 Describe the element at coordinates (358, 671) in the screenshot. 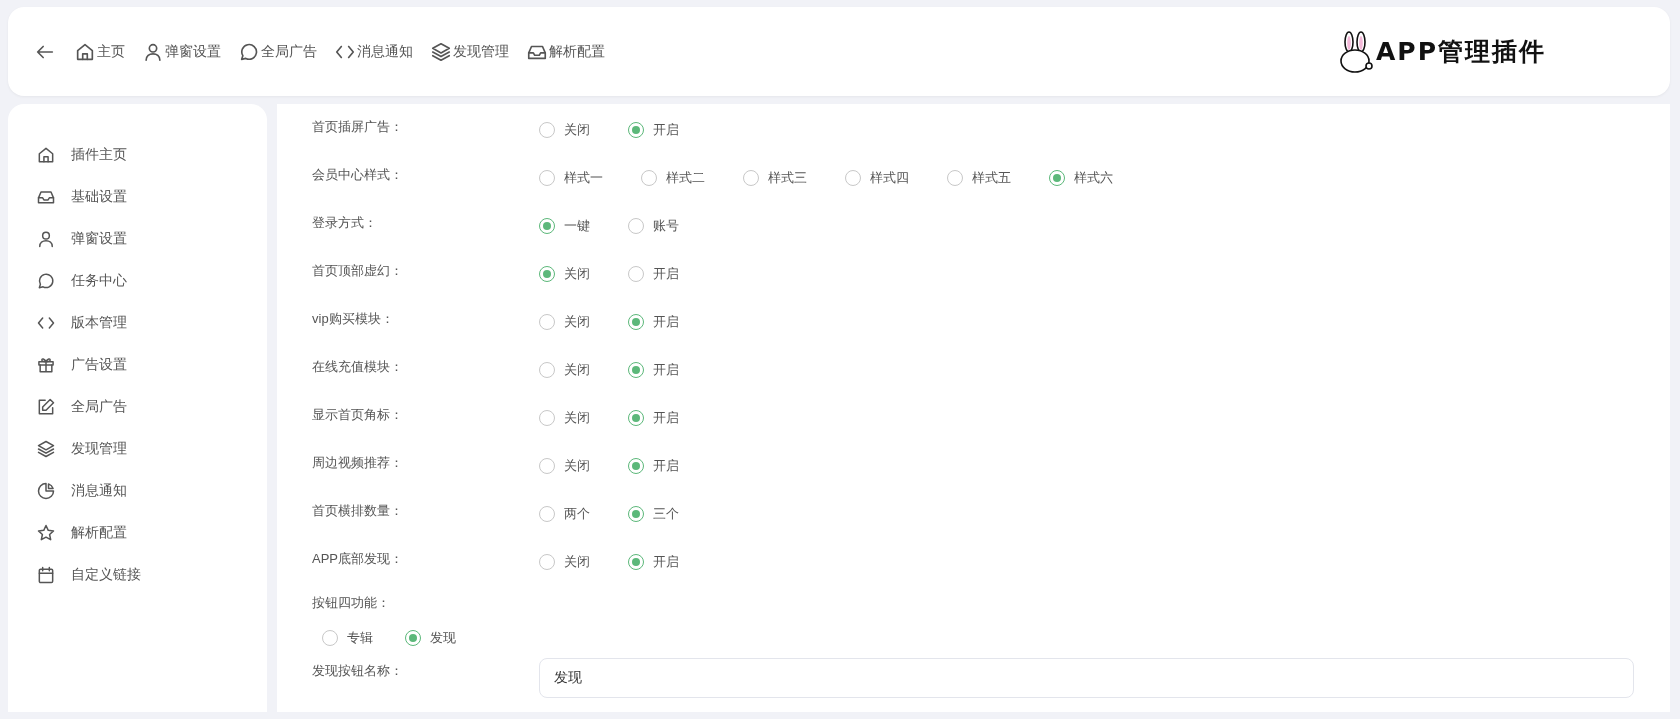

I see `setting-label: 发现按钮名称：` at that location.